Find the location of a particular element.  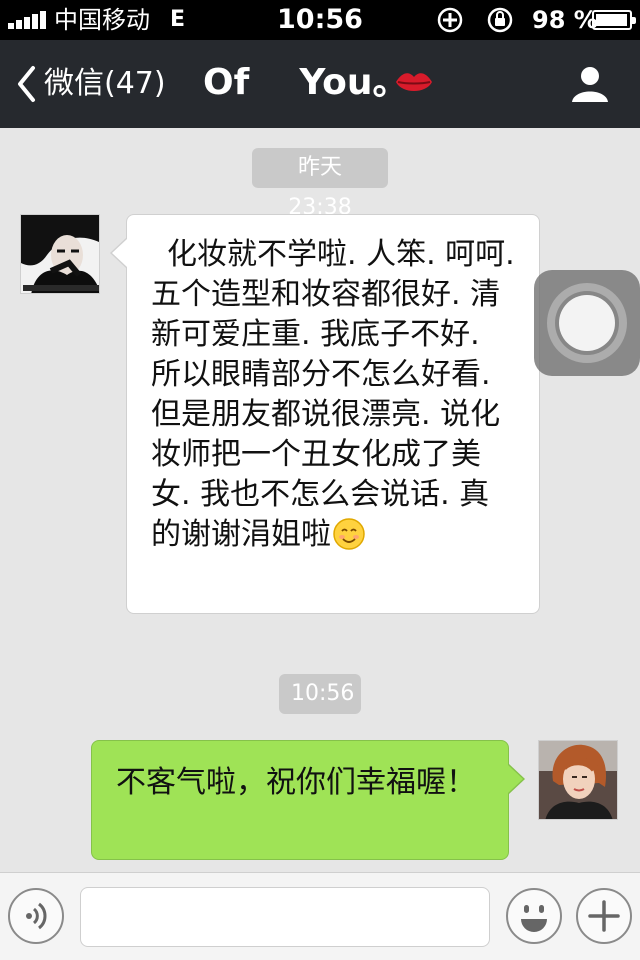

back-label: 微信(47) is located at coordinates (105, 83).